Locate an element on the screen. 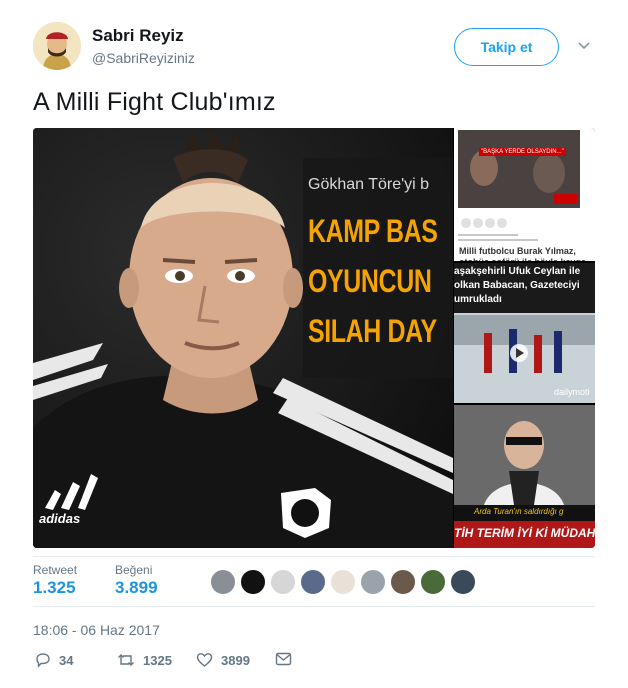 The image size is (628, 688). envelope-icon is located at coordinates (283, 659).